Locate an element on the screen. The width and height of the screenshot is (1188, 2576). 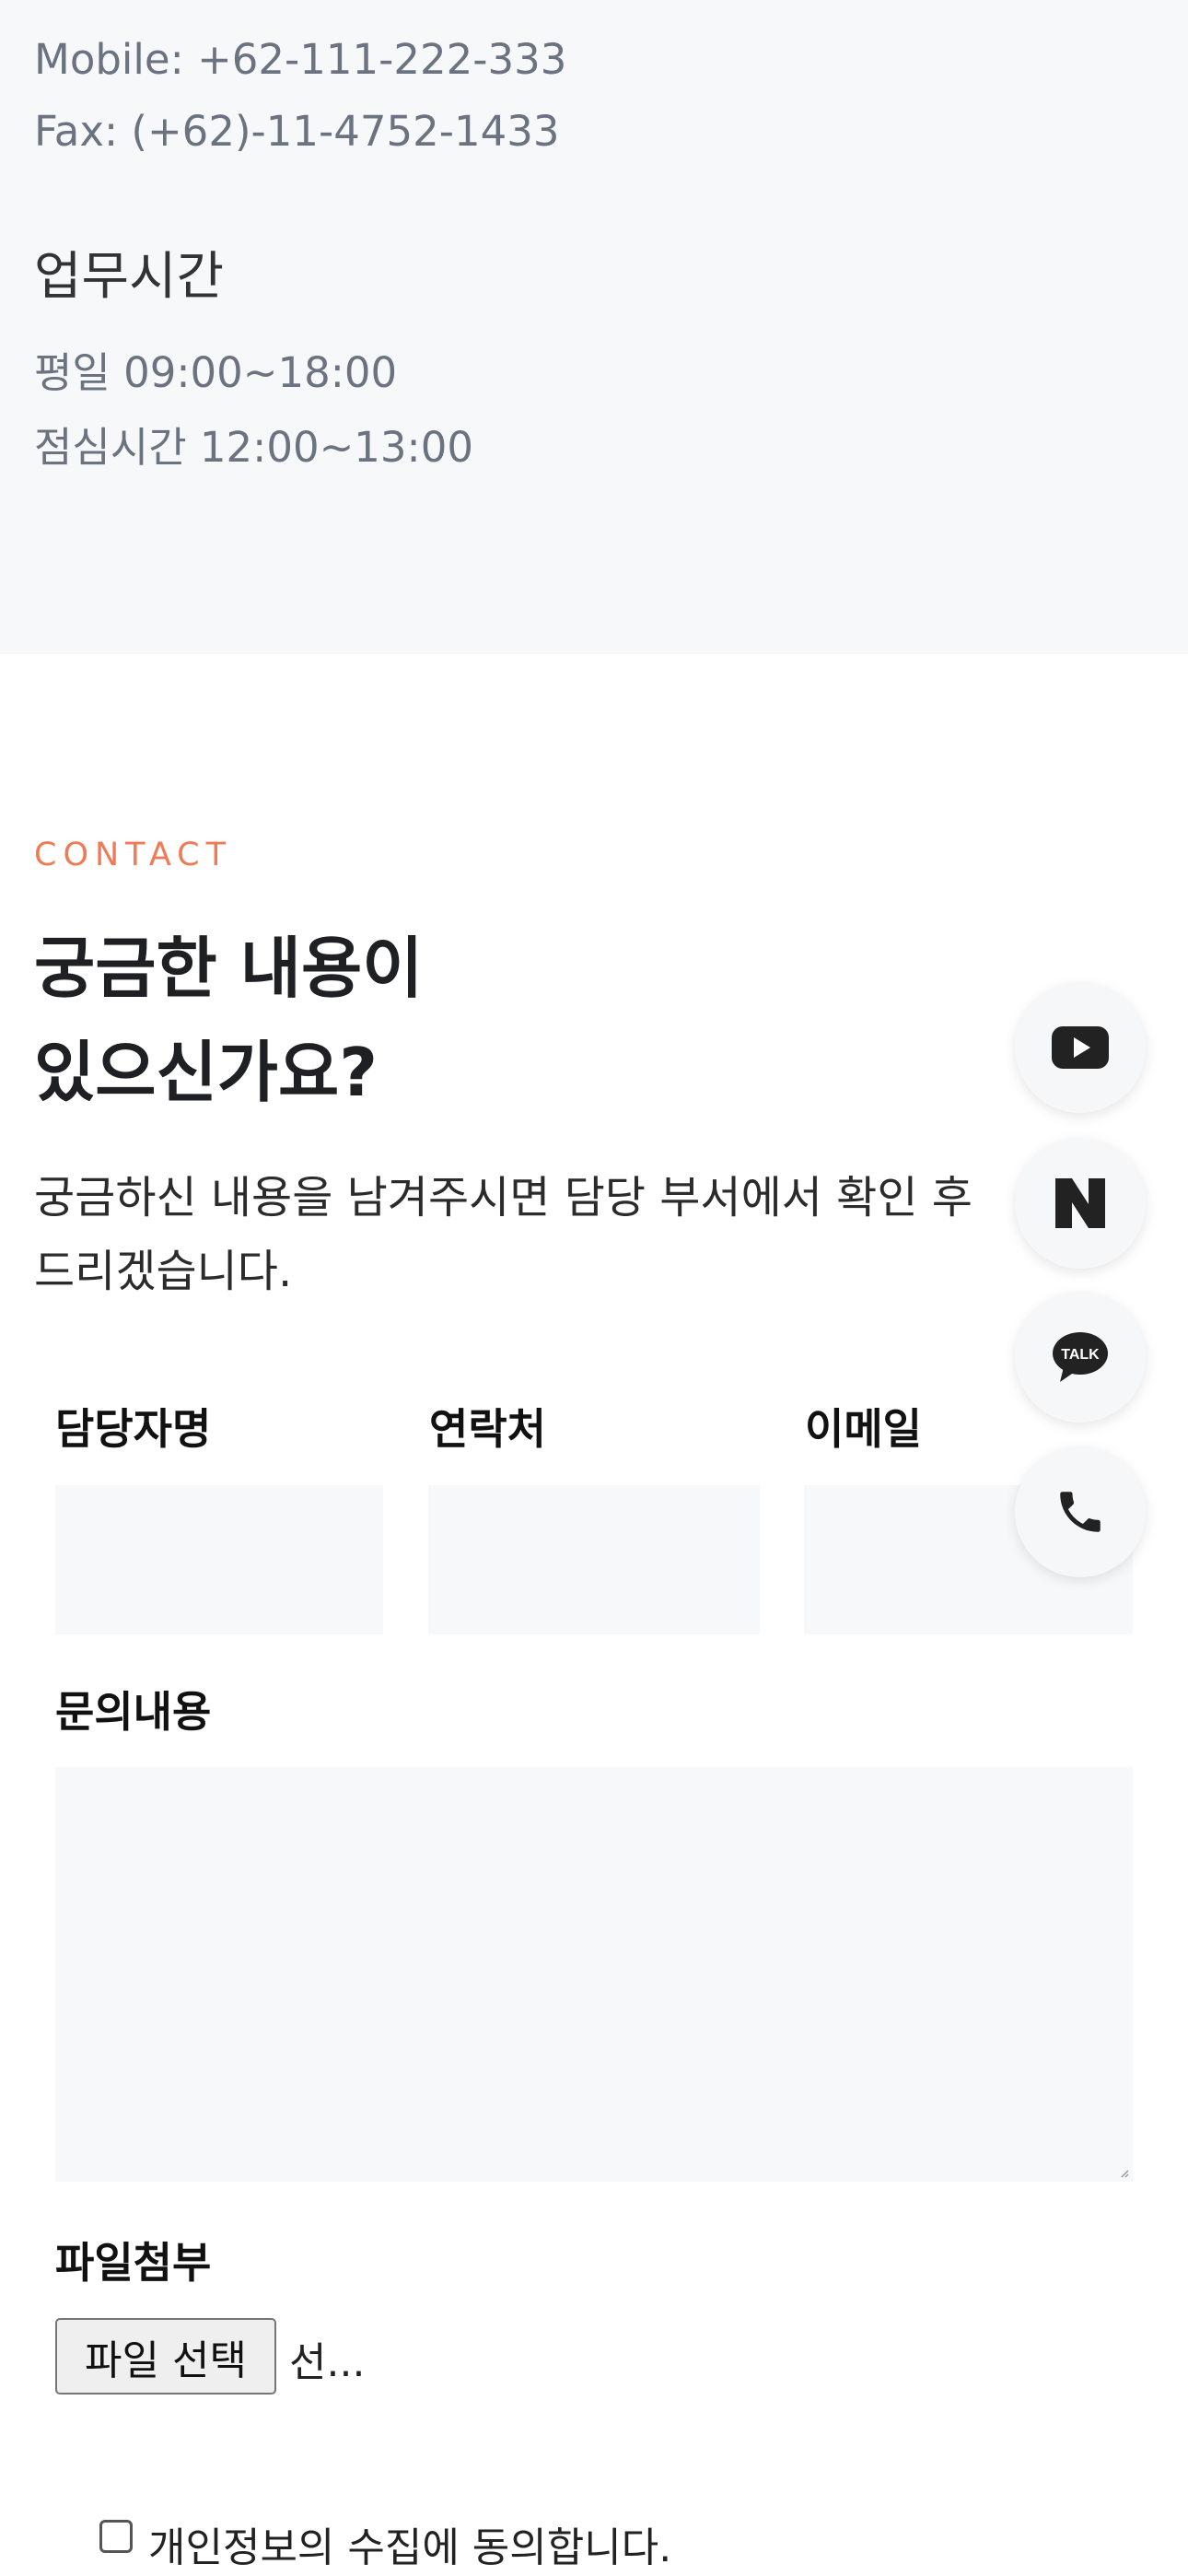
contact-description-line-1: 궁금하신 내용을 남겨주시면 담당 부서에서 확인 후 is located at coordinates (503, 1198).